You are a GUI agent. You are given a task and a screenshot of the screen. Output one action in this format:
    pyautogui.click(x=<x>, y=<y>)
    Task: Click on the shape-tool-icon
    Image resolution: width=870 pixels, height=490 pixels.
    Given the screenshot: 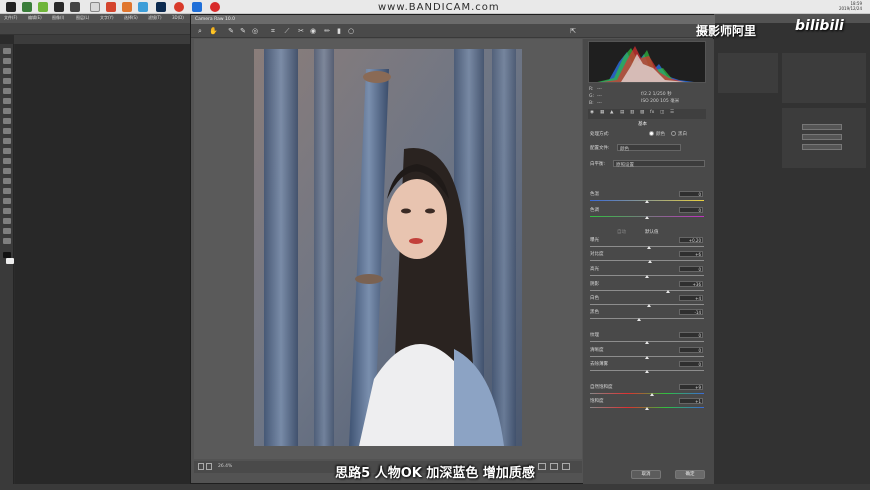 What is the action you would take?
    pyautogui.click(x=7, y=221)
    